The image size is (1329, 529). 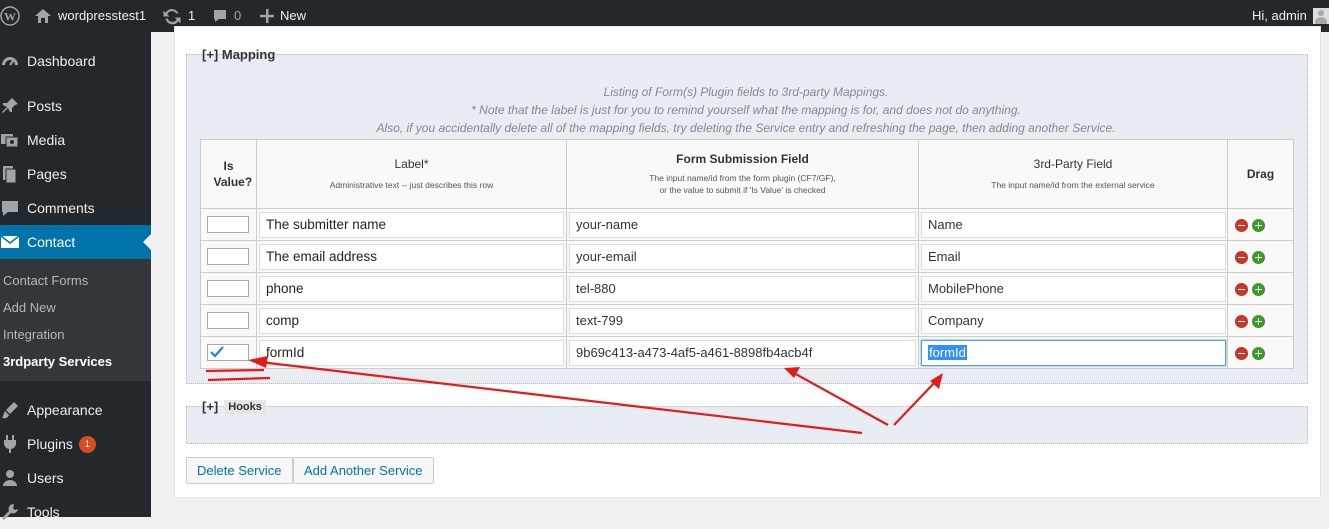 I want to click on delete-service-button: Delete Service, so click(x=239, y=470).